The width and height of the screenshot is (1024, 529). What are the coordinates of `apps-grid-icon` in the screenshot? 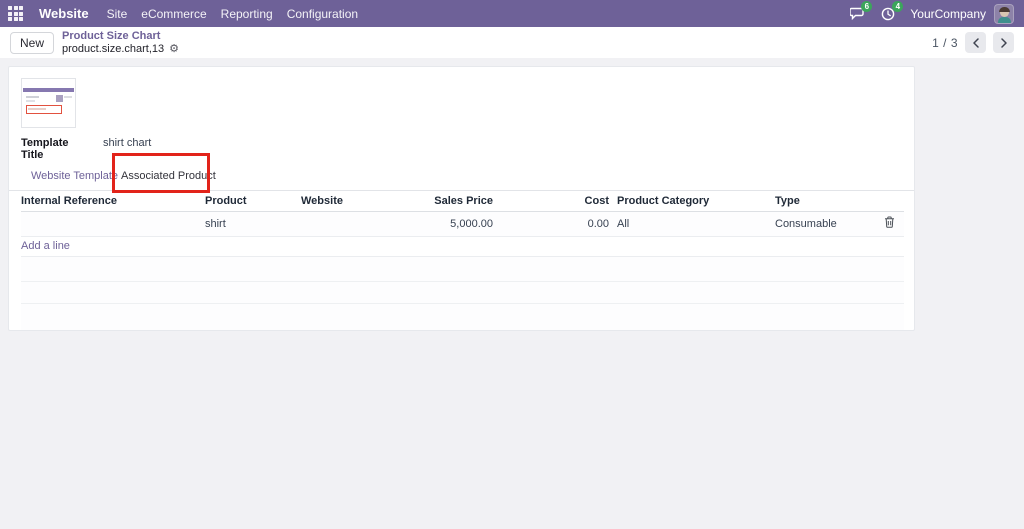 It's located at (15, 13).